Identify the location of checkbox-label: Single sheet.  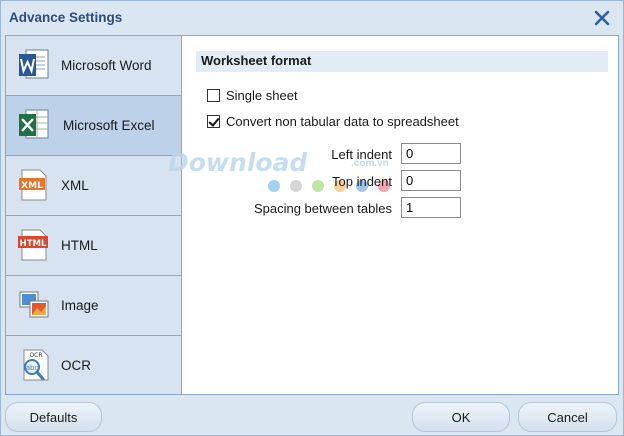
(262, 95).